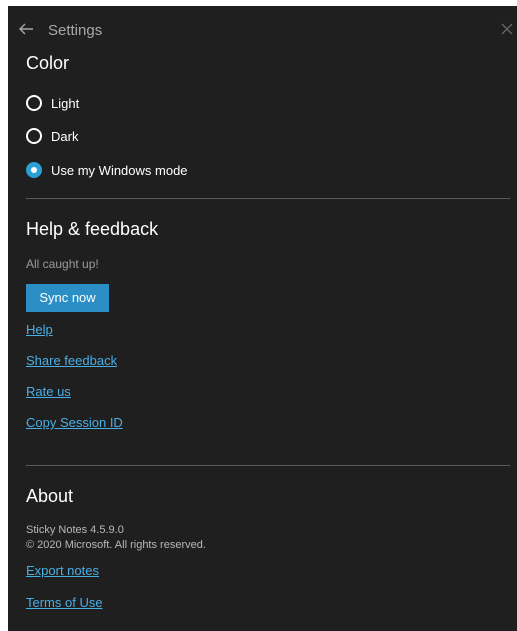  I want to click on radio-windows-mode-label: Use my Windows mode, so click(119, 170).